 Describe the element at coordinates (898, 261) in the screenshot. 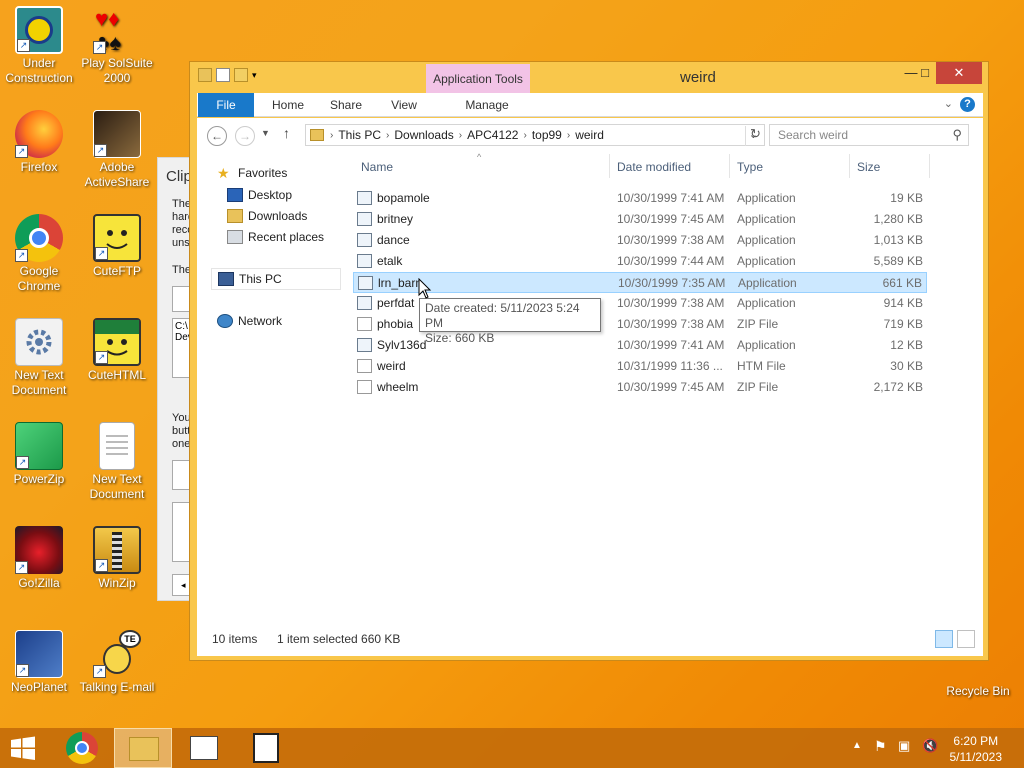

I see `file-size: 5,589 KB` at that location.